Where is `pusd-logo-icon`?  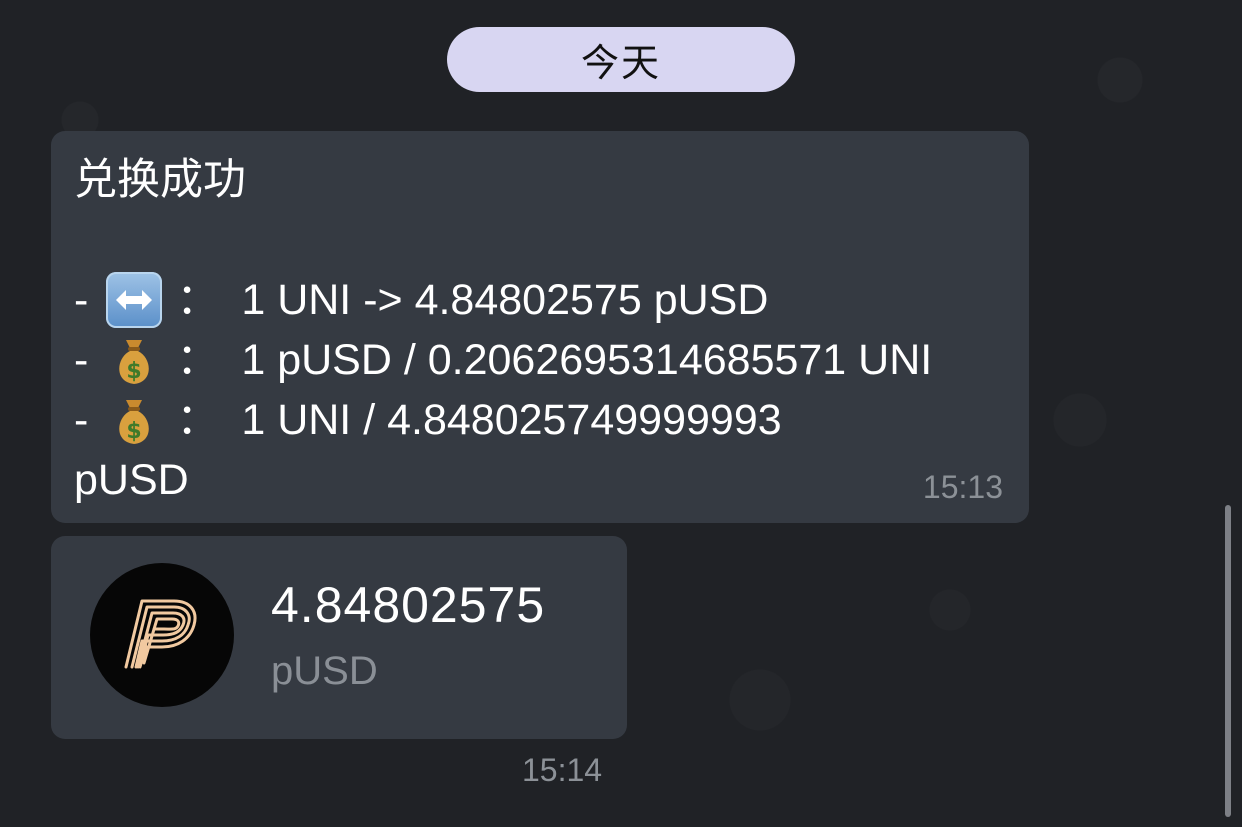
pusd-logo-icon is located at coordinates (162, 635).